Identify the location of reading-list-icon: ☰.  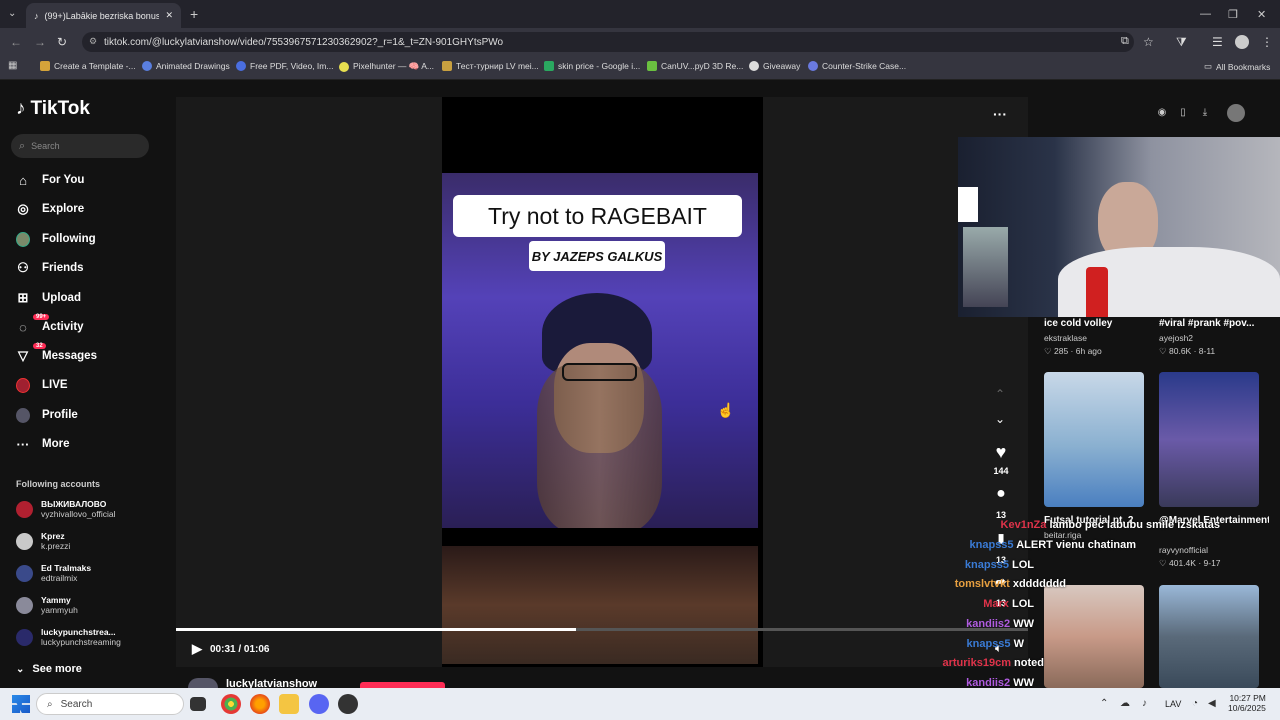
(1217, 42).